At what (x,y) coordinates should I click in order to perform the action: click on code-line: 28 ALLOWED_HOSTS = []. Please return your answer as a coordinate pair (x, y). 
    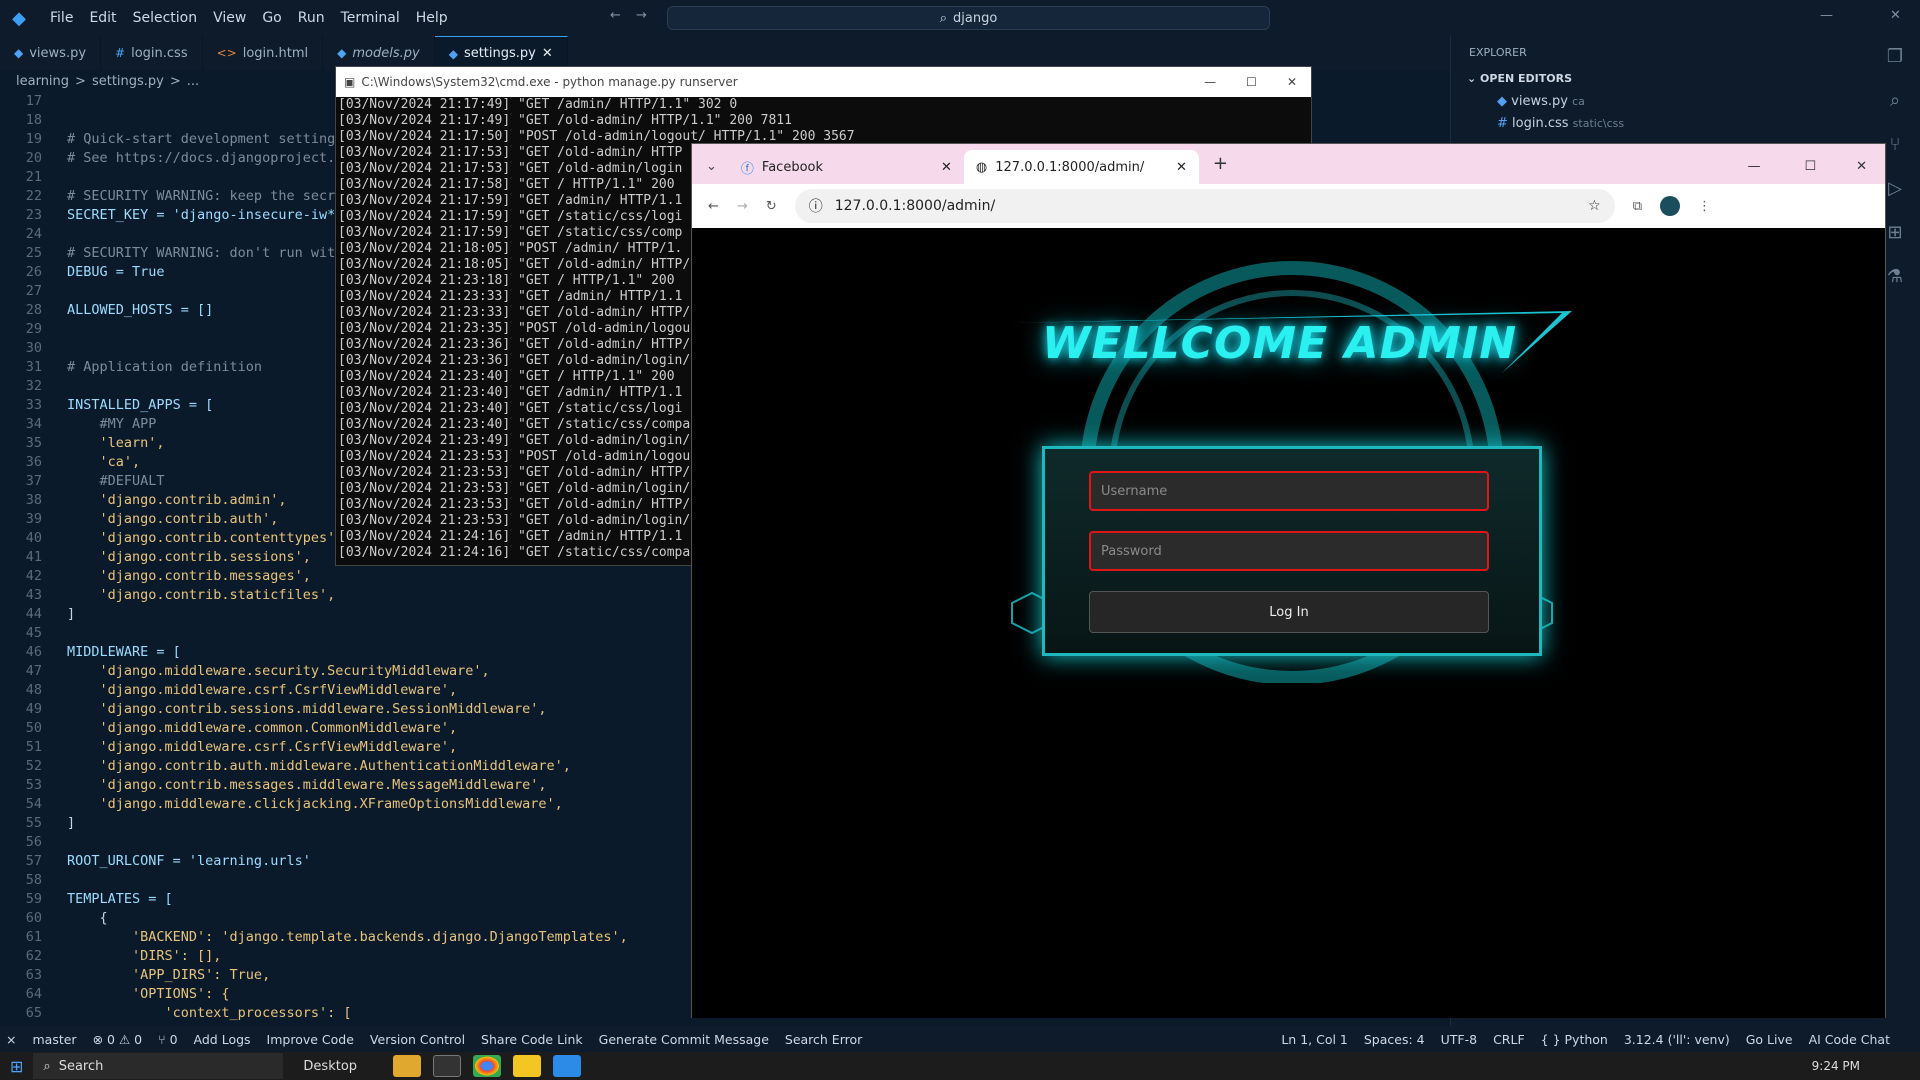
    Looking at the image, I should click on (107, 310).